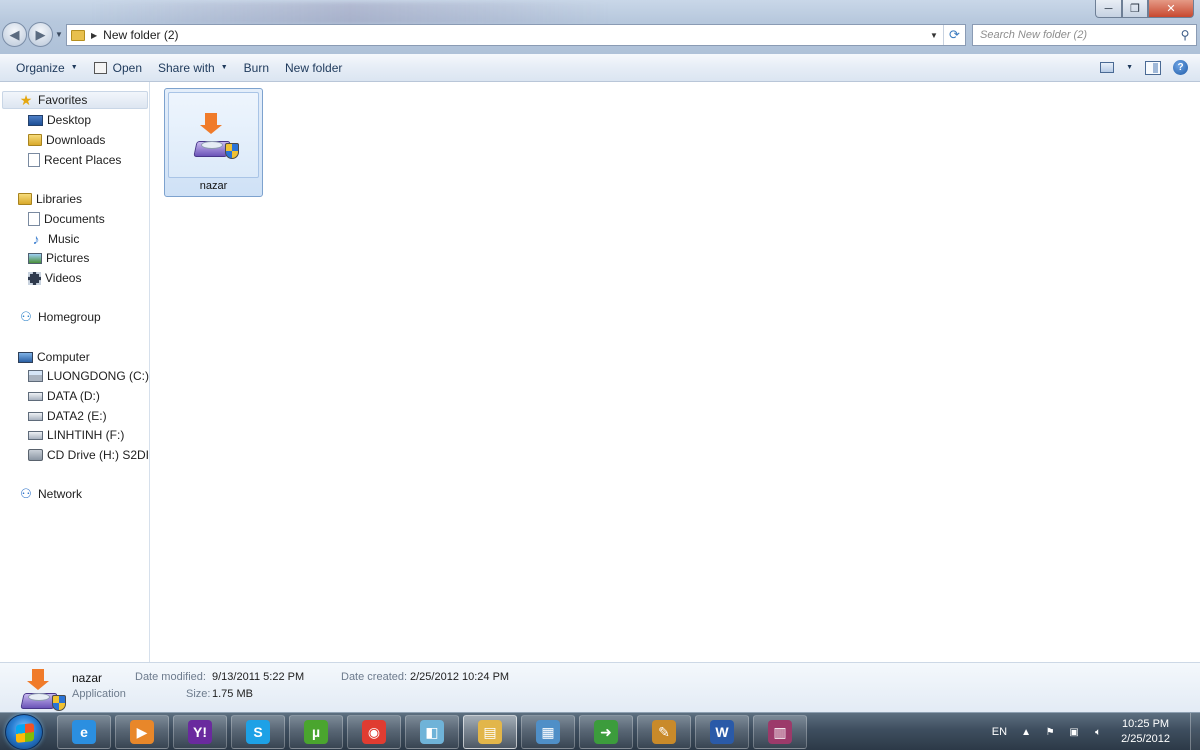 The image size is (1200, 750). What do you see at coordinates (88, 455) in the screenshot?
I see `nav-item-drive-h: CD Drive (H:) S2DISC` at bounding box center [88, 455].